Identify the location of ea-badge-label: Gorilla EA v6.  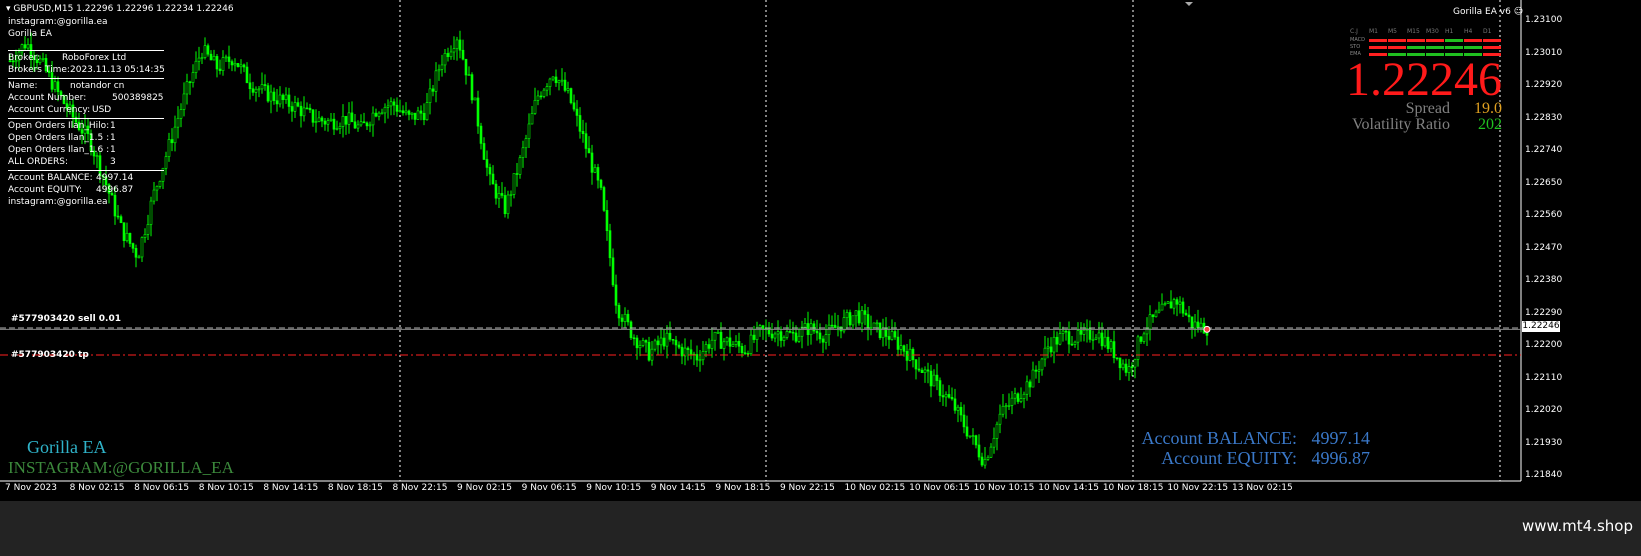
(1482, 12).